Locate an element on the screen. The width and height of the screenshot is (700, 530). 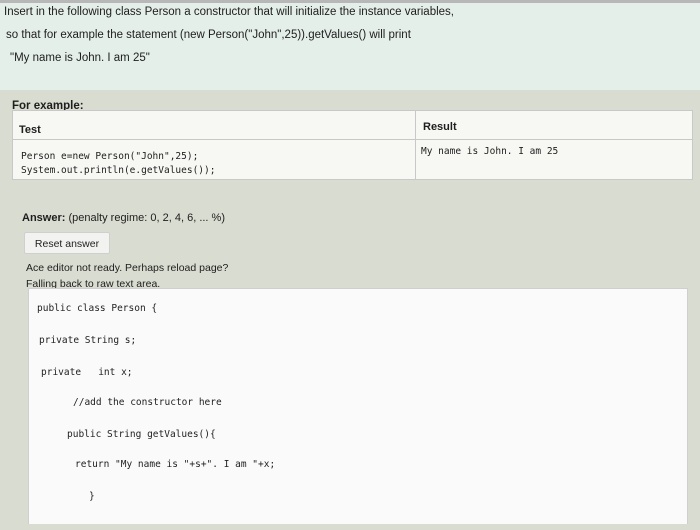
answer-heading: Answer: is located at coordinates (44, 218).